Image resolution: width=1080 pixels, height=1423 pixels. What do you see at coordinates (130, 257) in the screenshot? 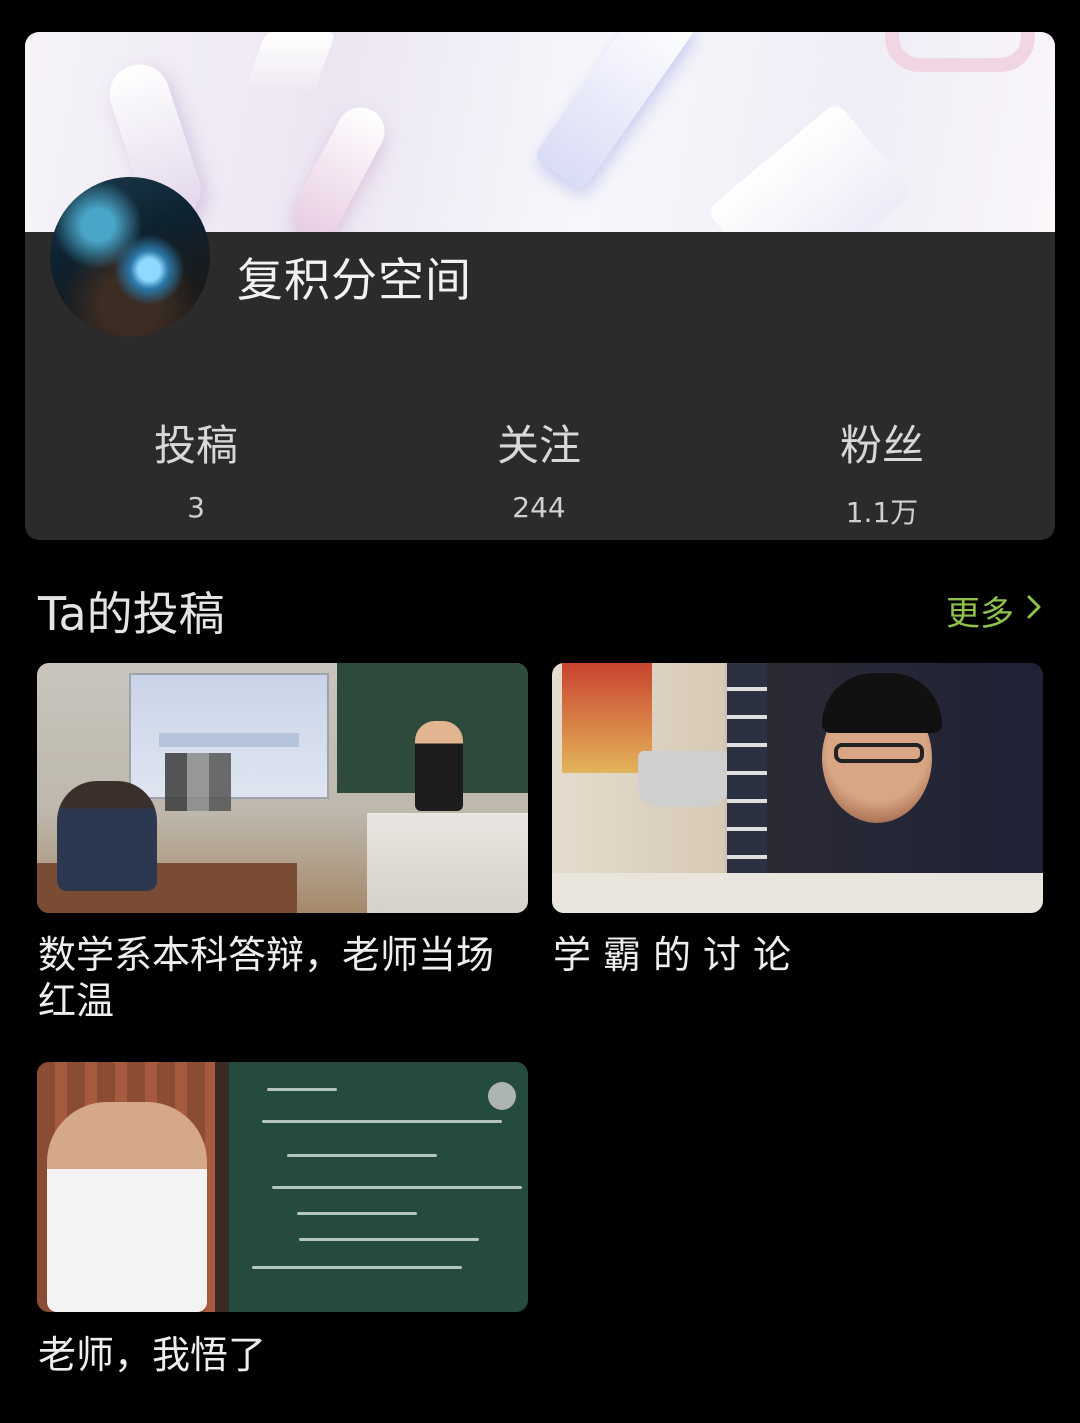
I see `avatar` at bounding box center [130, 257].